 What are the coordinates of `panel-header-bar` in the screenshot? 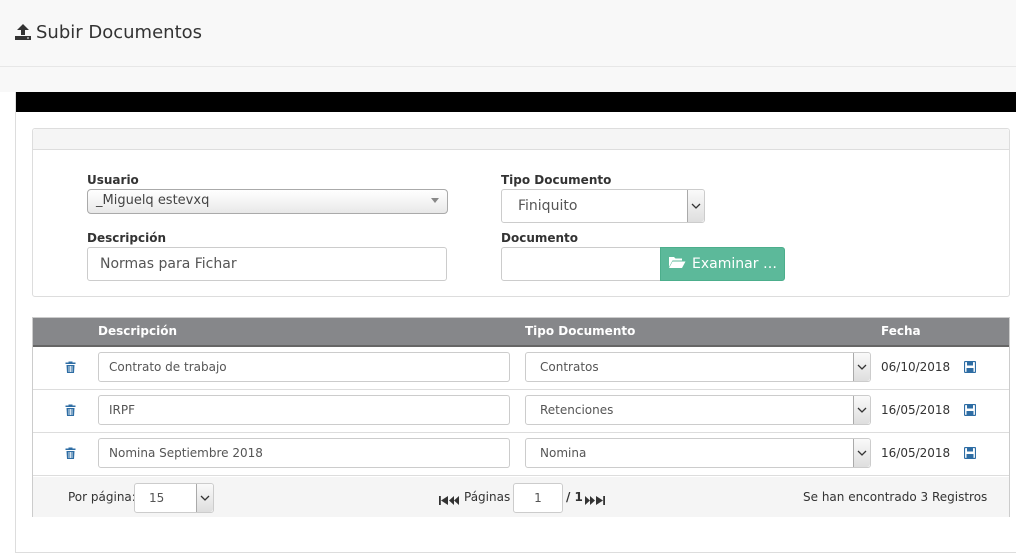 It's located at (516, 102).